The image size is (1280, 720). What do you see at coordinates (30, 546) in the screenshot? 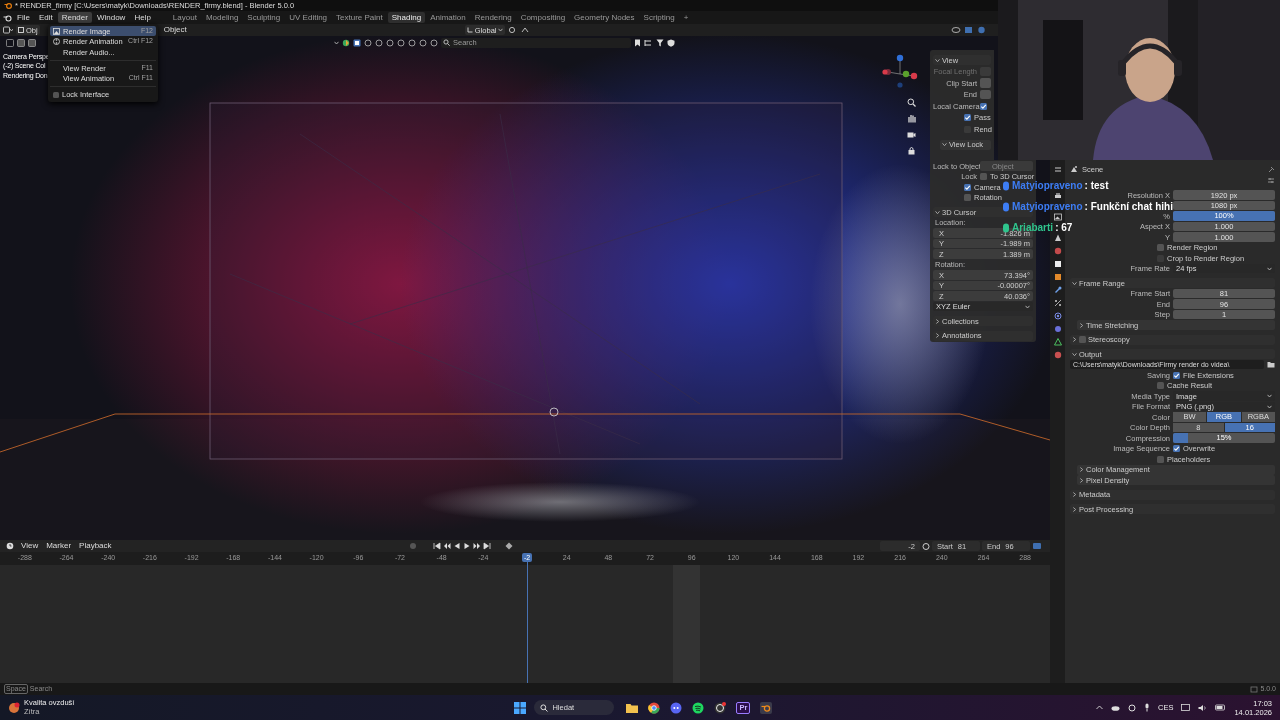
I see `menu-item: View` at bounding box center [30, 546].